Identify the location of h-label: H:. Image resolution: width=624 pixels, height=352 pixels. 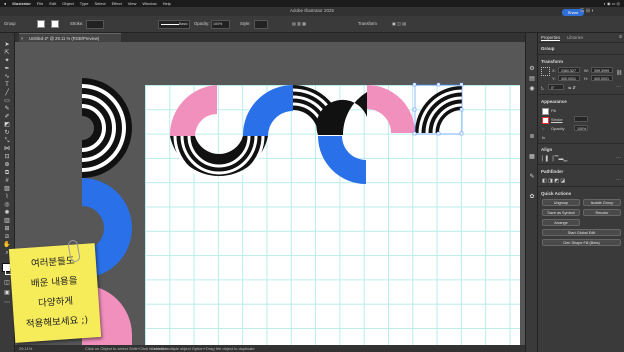
(586, 78).